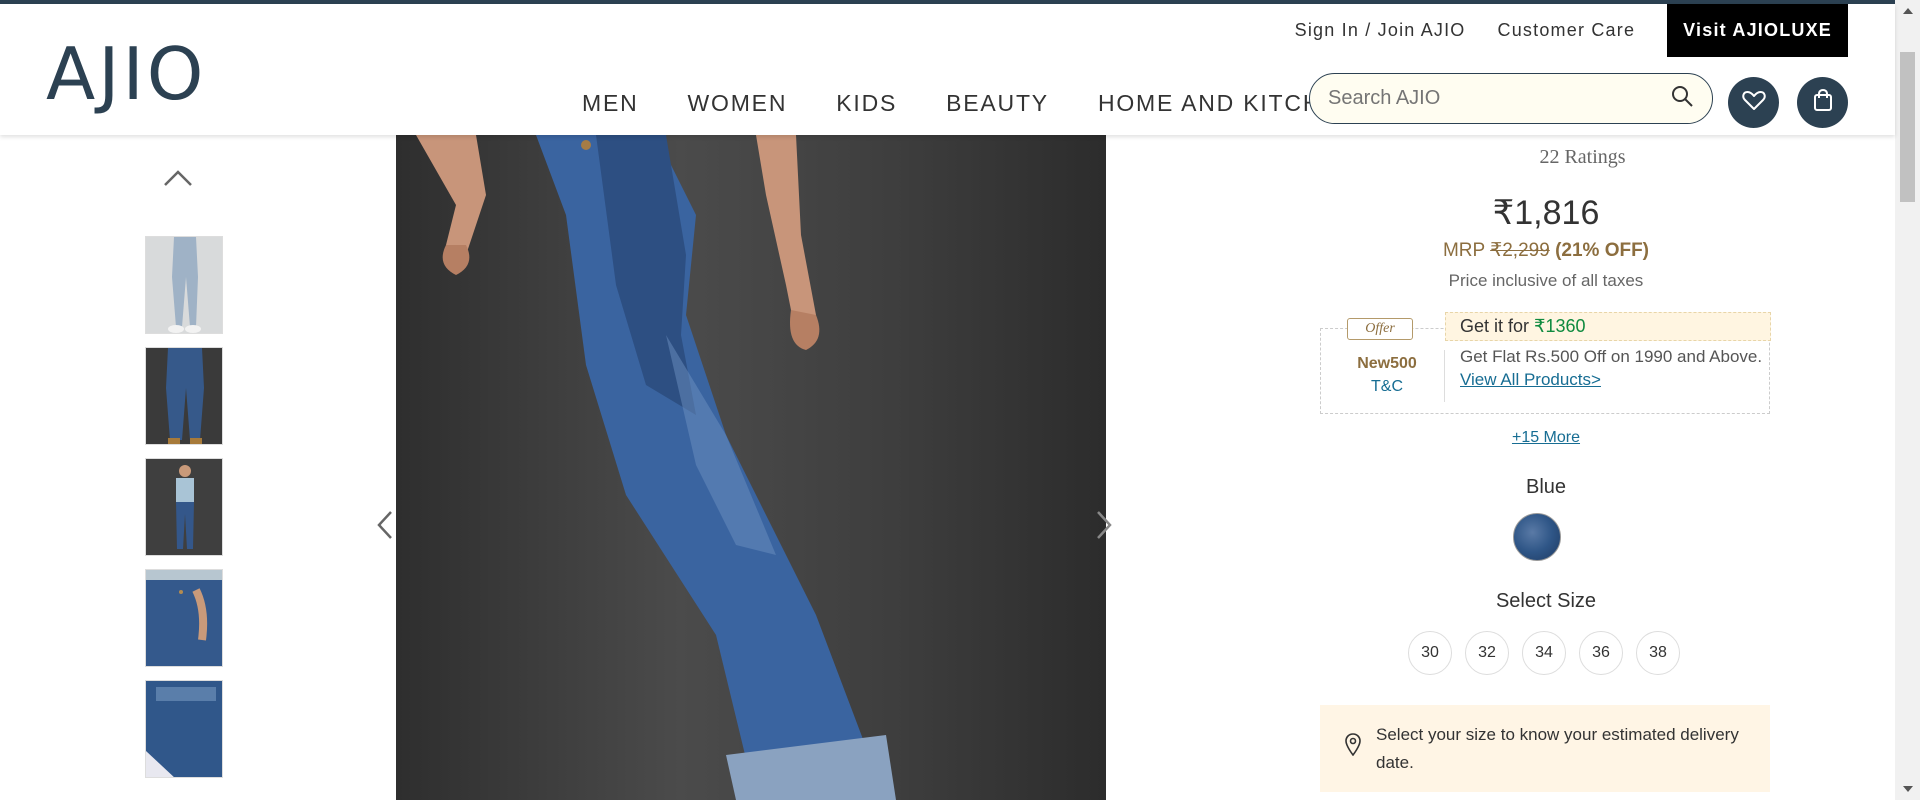  I want to click on search-bar, so click(1511, 98).